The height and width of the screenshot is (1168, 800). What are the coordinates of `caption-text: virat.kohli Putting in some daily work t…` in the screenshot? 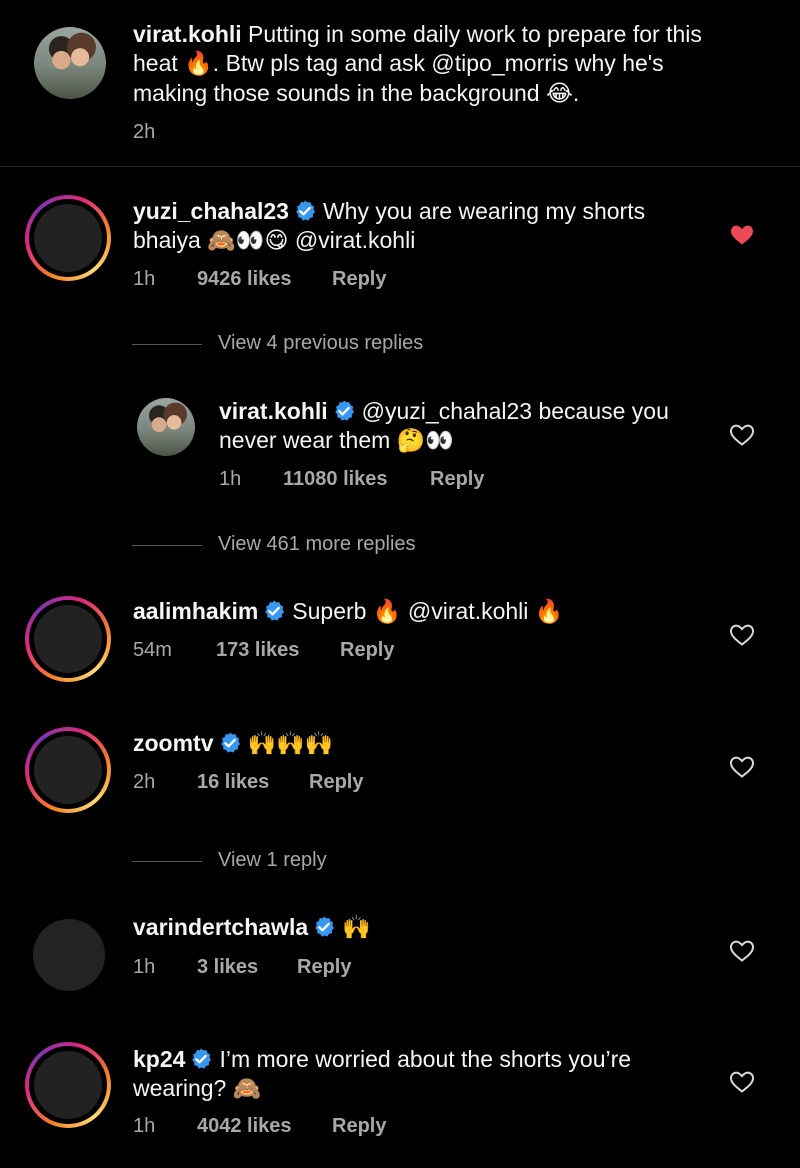 It's located at (453, 64).